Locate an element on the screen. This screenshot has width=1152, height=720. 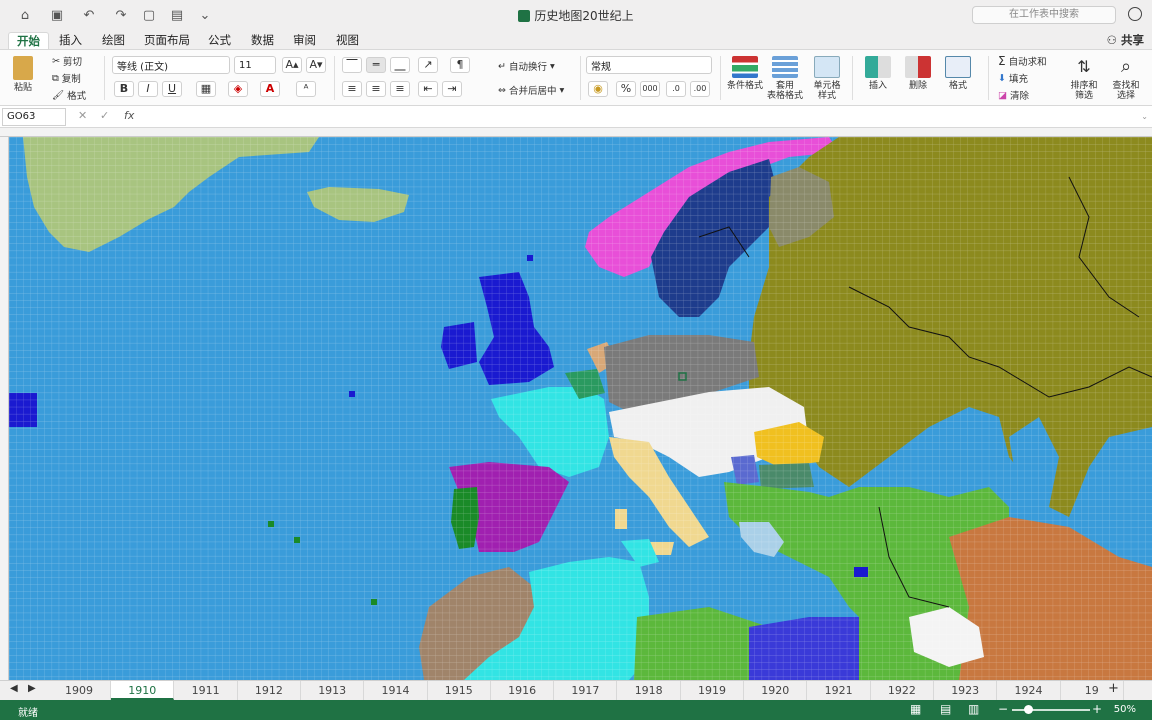
merge-center-button: ⇔ 合并后居中 ▾ is located at coordinates (531, 90).